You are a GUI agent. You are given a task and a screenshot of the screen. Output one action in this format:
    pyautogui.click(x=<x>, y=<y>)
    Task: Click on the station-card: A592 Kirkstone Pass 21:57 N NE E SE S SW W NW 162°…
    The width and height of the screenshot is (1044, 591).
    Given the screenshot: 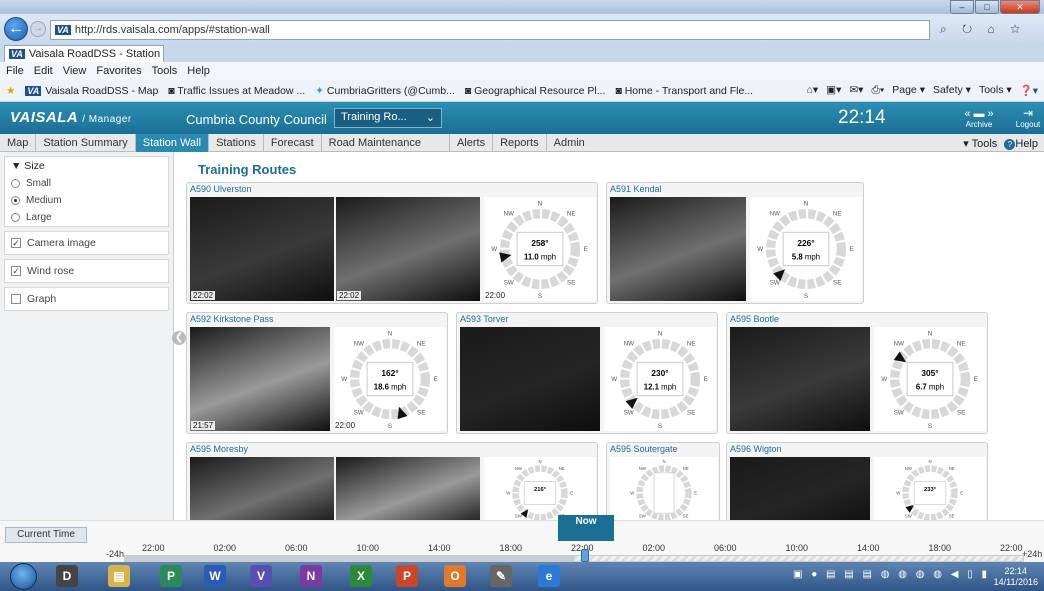 What is the action you would take?
    pyautogui.click(x=317, y=373)
    